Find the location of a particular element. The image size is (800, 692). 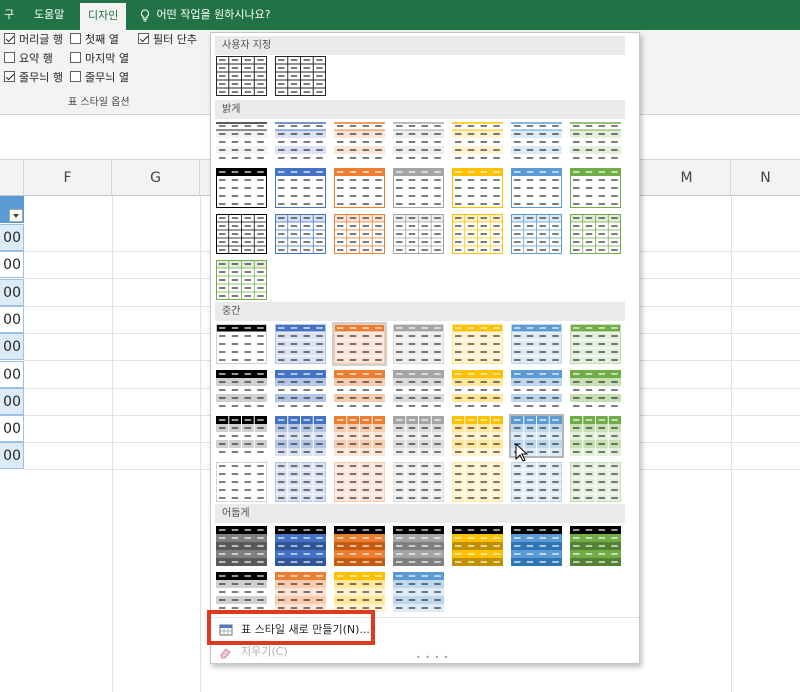

option-header-row: 머리글 행 is located at coordinates (33, 40).